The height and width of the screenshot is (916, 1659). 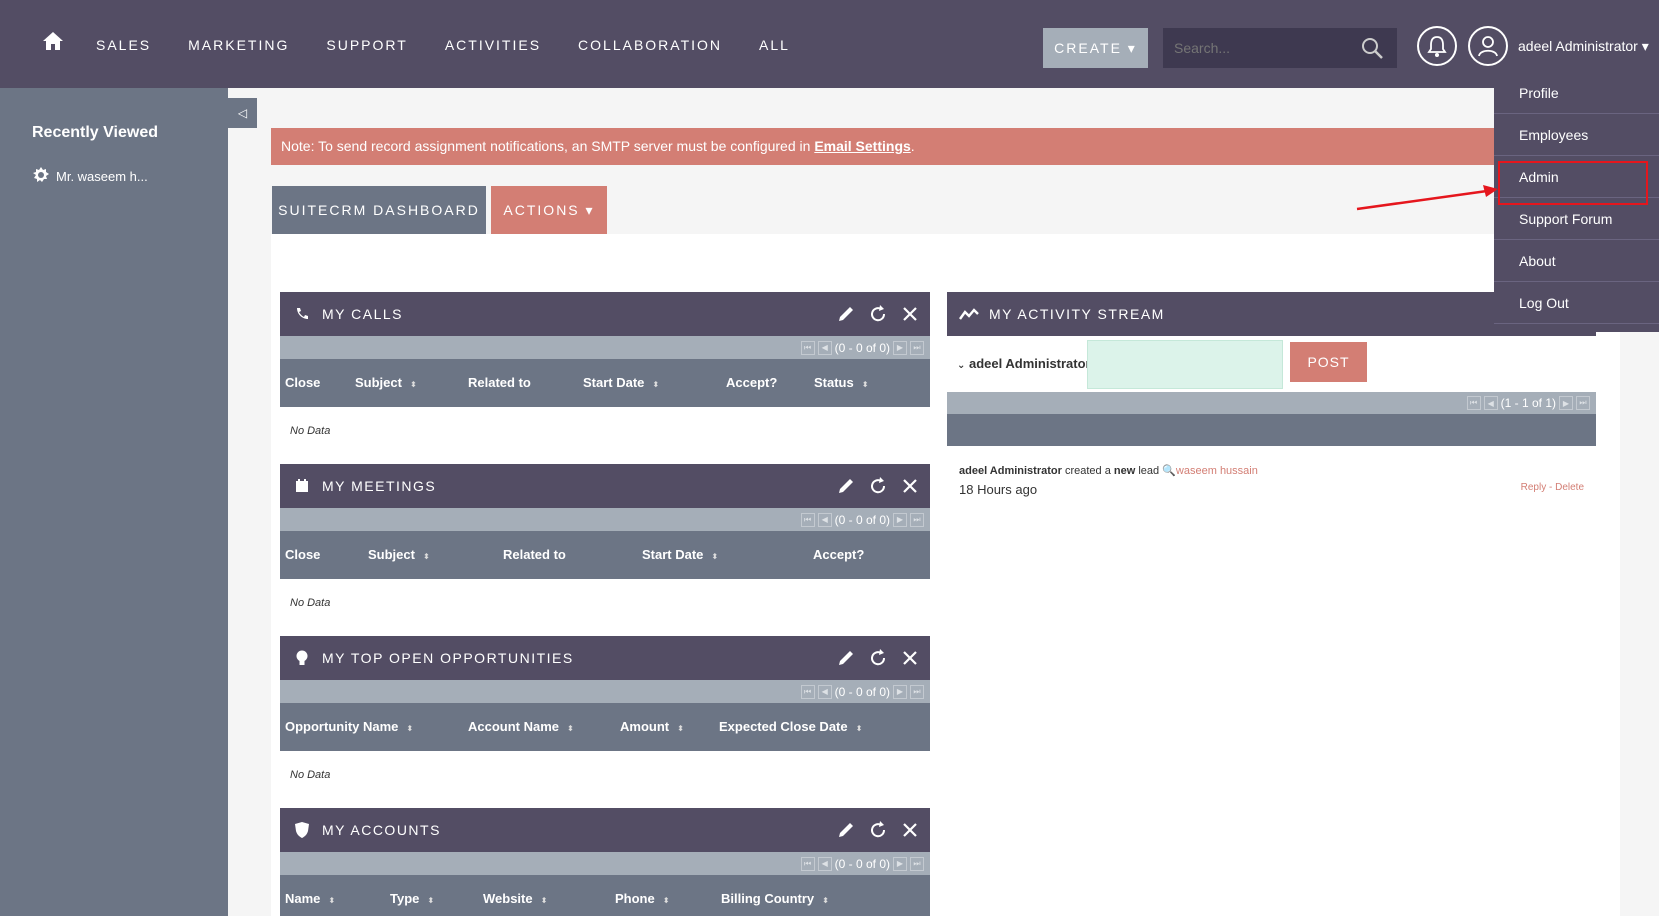 What do you see at coordinates (310, 898) in the screenshot?
I see `column-header-sortable: Name ⬍` at bounding box center [310, 898].